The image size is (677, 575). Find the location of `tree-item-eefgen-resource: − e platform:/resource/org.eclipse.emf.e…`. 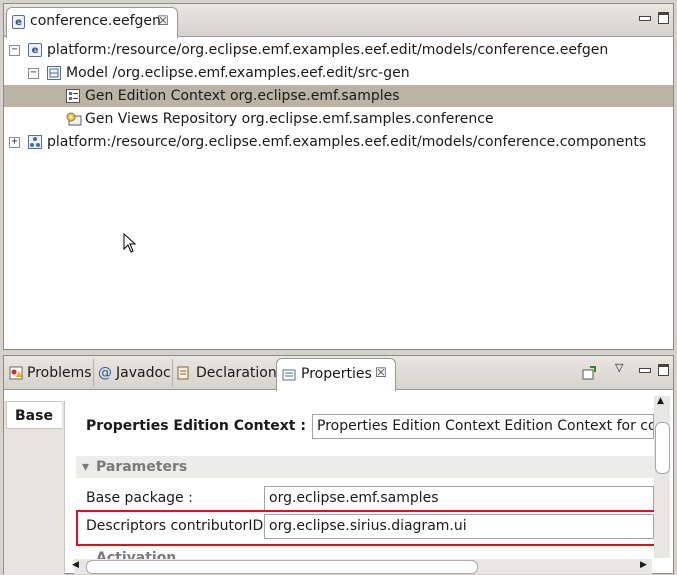

tree-item-eefgen-resource: − e platform:/resource/org.eclipse.emf.e… is located at coordinates (338, 50).